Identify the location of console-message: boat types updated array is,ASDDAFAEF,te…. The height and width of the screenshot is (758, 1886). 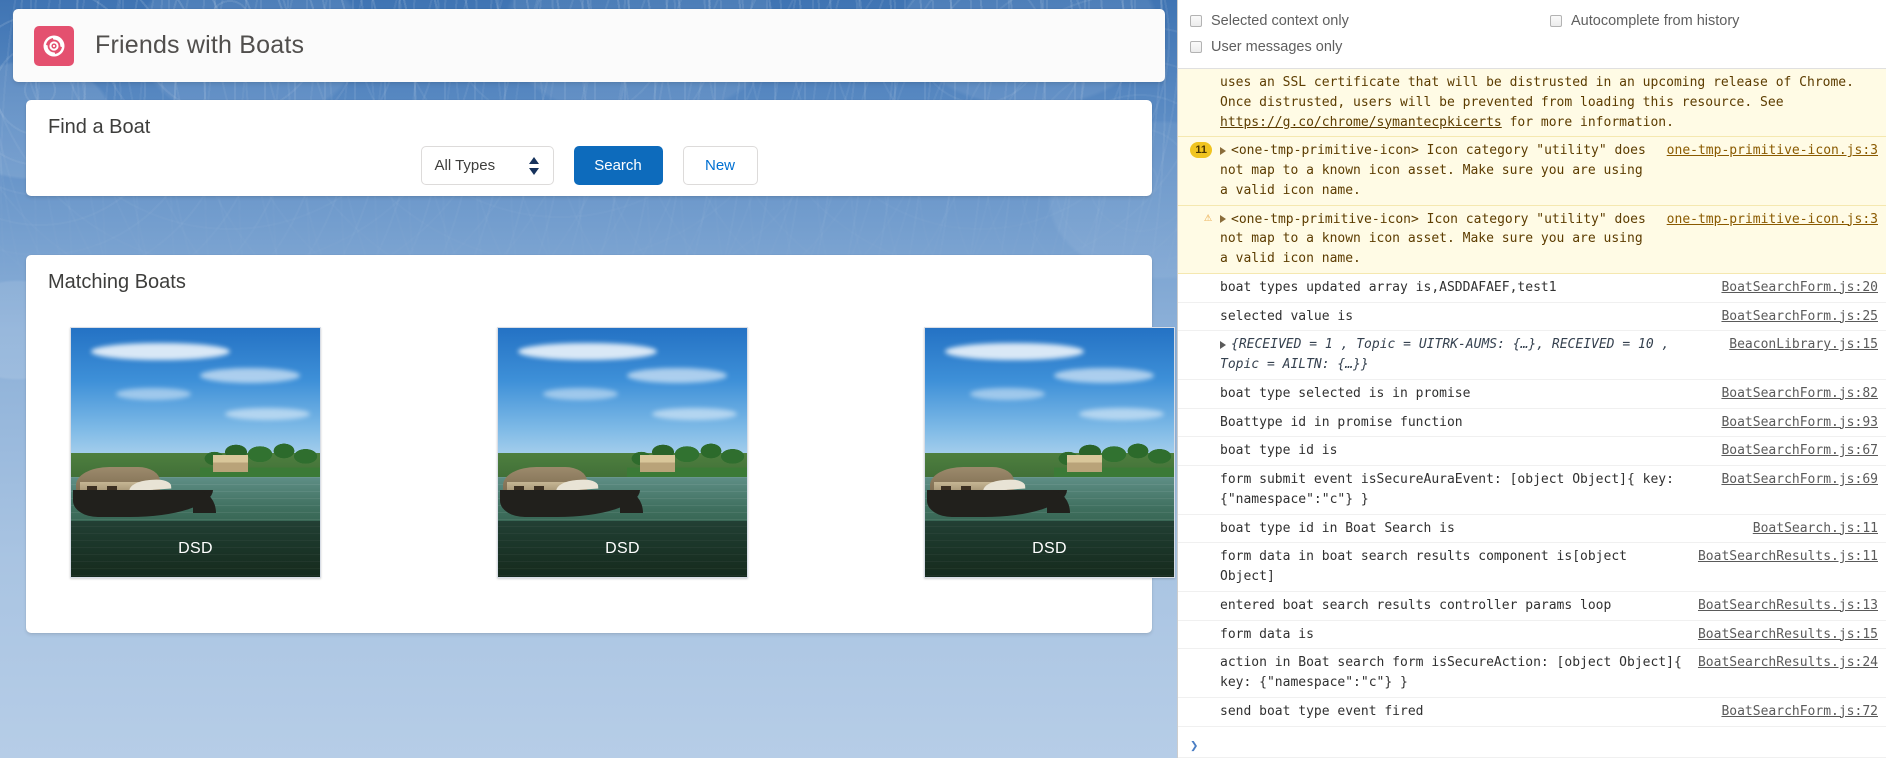
(1388, 287).